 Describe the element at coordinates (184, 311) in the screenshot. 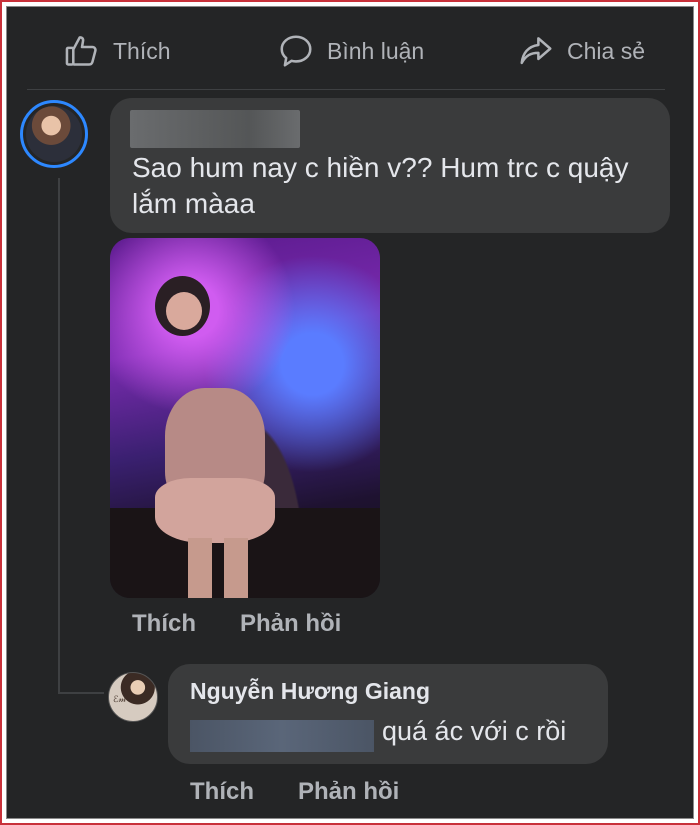

I see `photo-figure-face` at that location.